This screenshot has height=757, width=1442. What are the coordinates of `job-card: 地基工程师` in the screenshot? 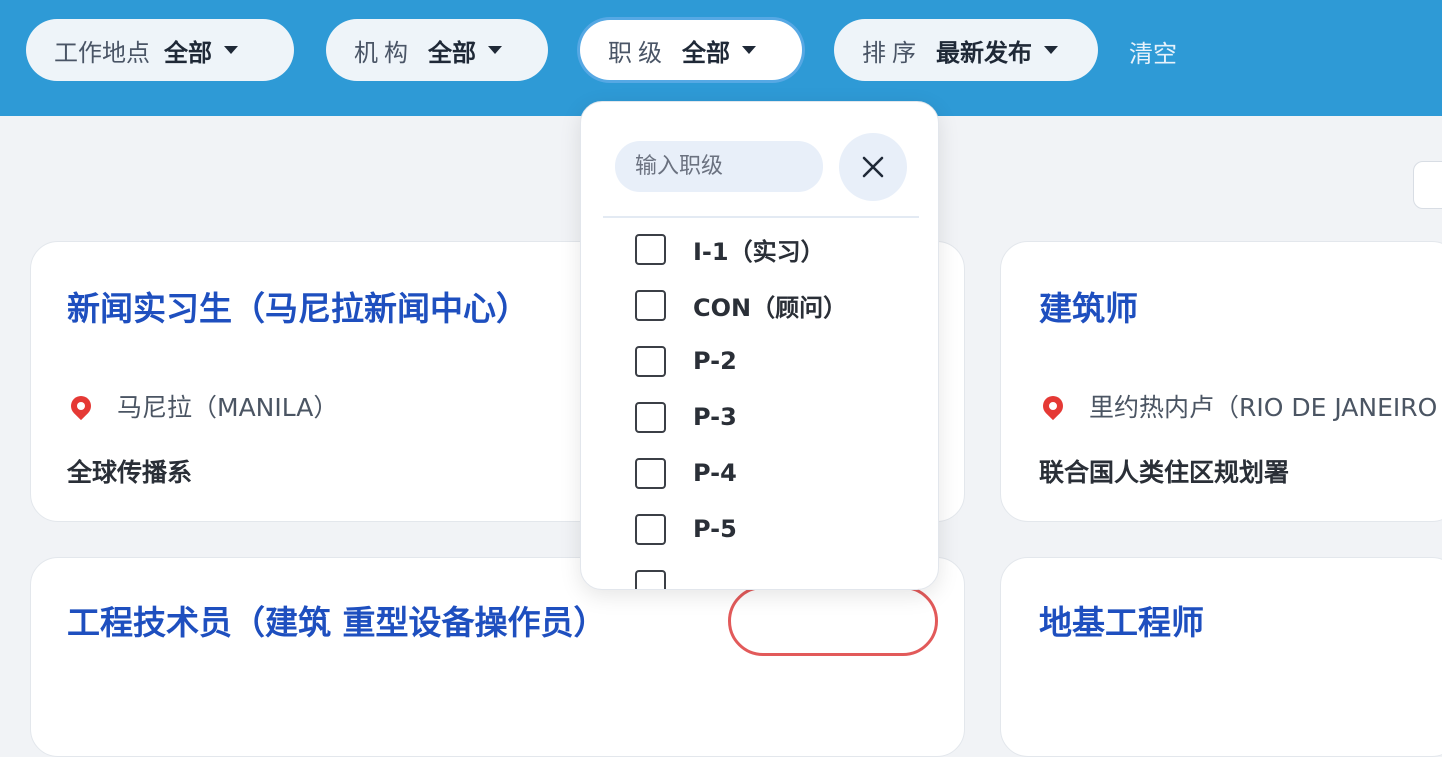 It's located at (1221, 657).